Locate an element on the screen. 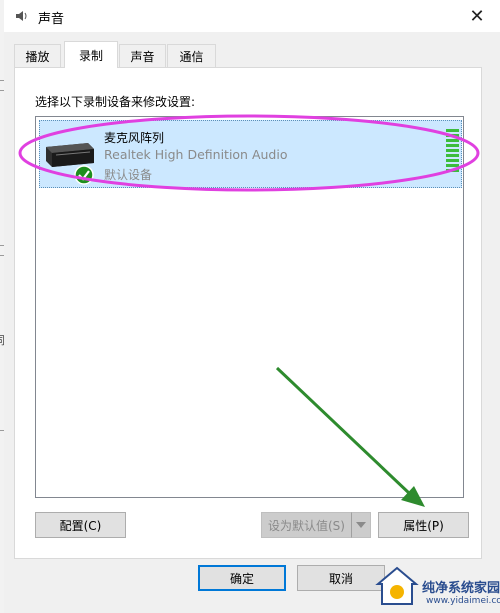 This screenshot has height=613, width=500. set-default-dropdown is located at coordinates (361, 525).